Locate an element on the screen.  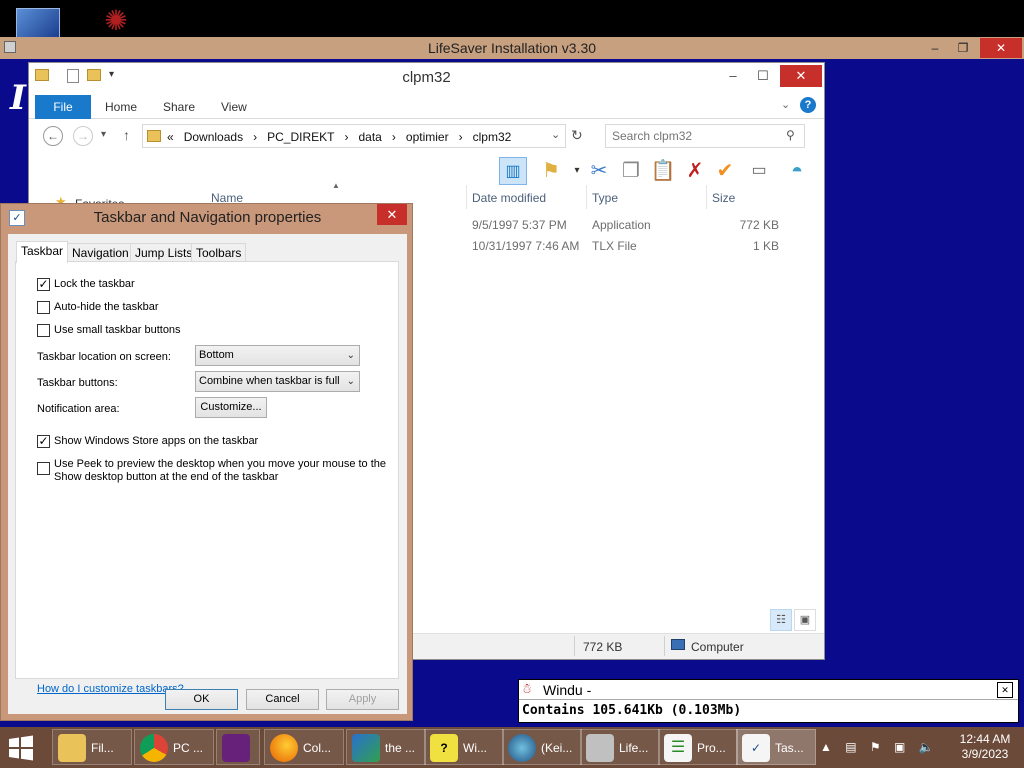
ribbon-tab-home: Home is located at coordinates (121, 107).